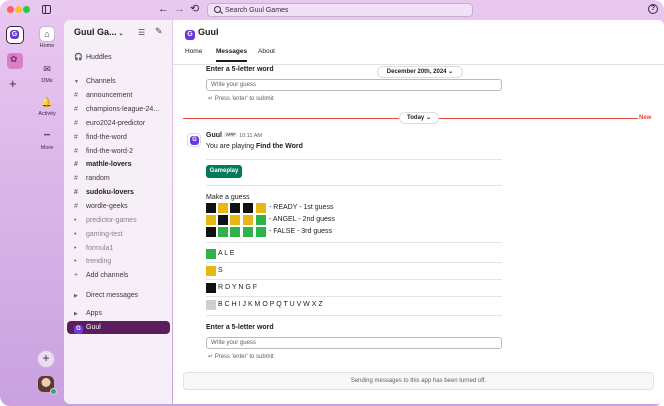  I want to click on dms-icon: ✉, so click(47, 69).